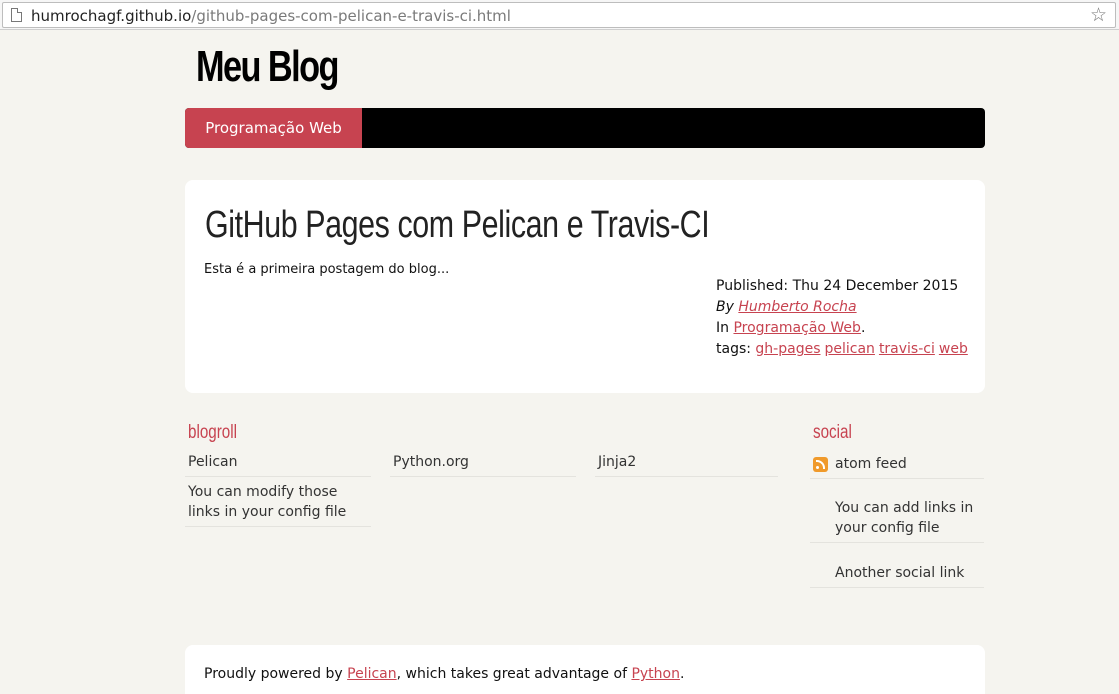 Image resolution: width=1119 pixels, height=694 pixels. I want to click on by-label: By, so click(725, 307).